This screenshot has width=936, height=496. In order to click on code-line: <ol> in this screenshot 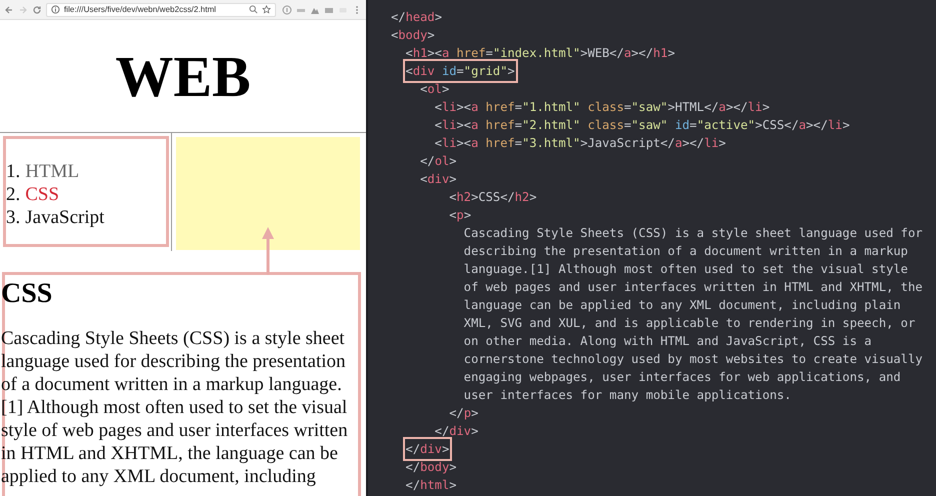, I will do `click(434, 89)`.